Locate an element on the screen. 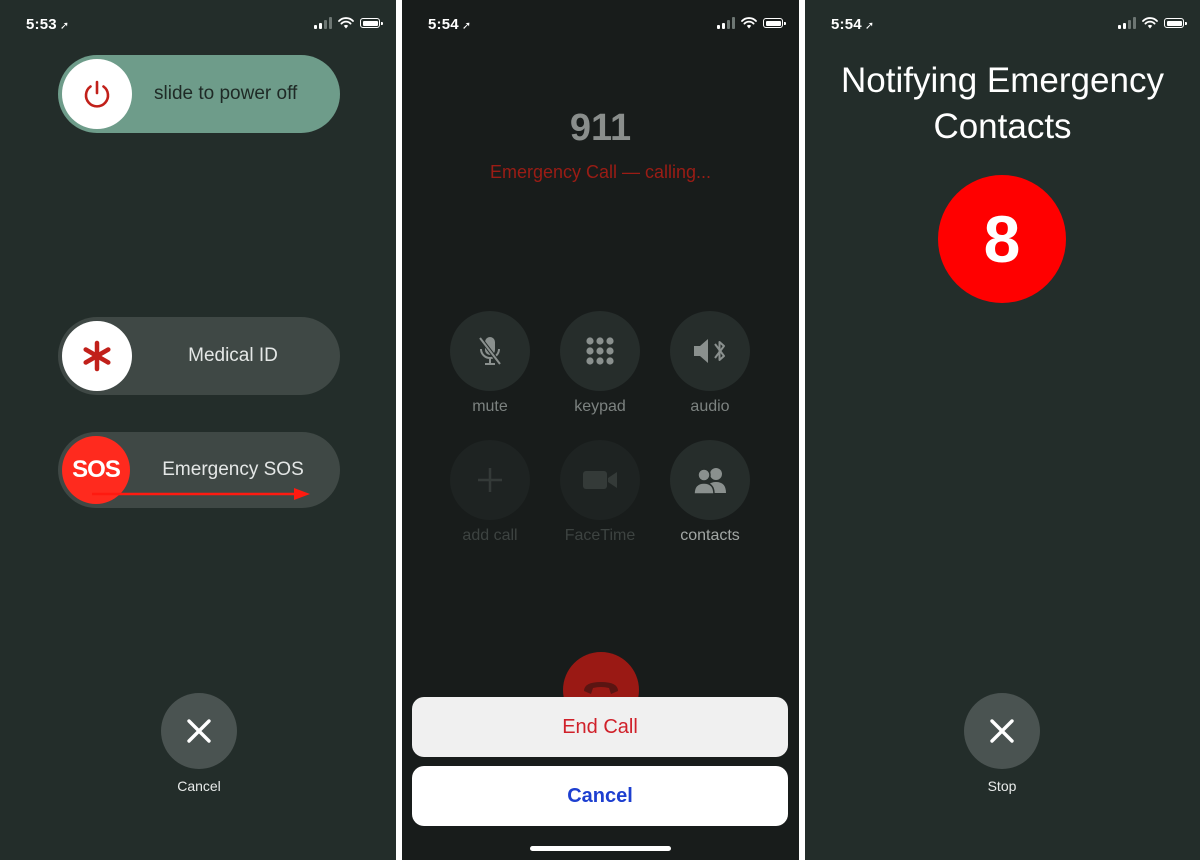 This screenshot has width=1200, height=860. asterisk-icon is located at coordinates (97, 356).